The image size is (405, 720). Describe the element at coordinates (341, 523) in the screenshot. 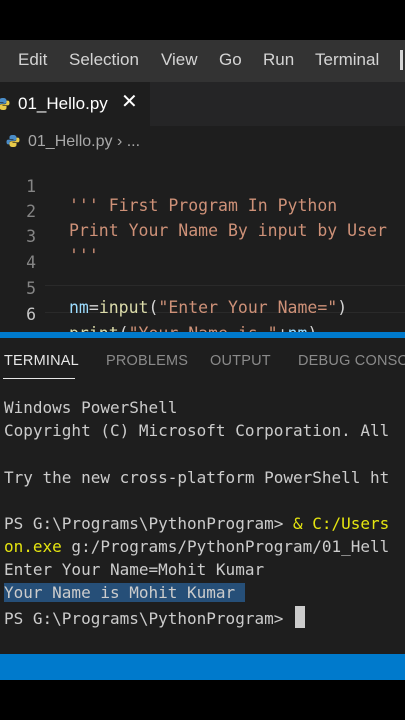

I see `terminal-command: & C:/Users` at that location.